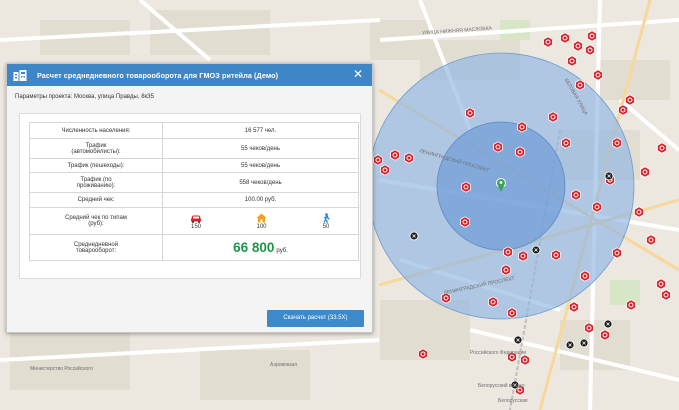  What do you see at coordinates (326, 217) in the screenshot?
I see `pedestrian-icon` at bounding box center [326, 217].